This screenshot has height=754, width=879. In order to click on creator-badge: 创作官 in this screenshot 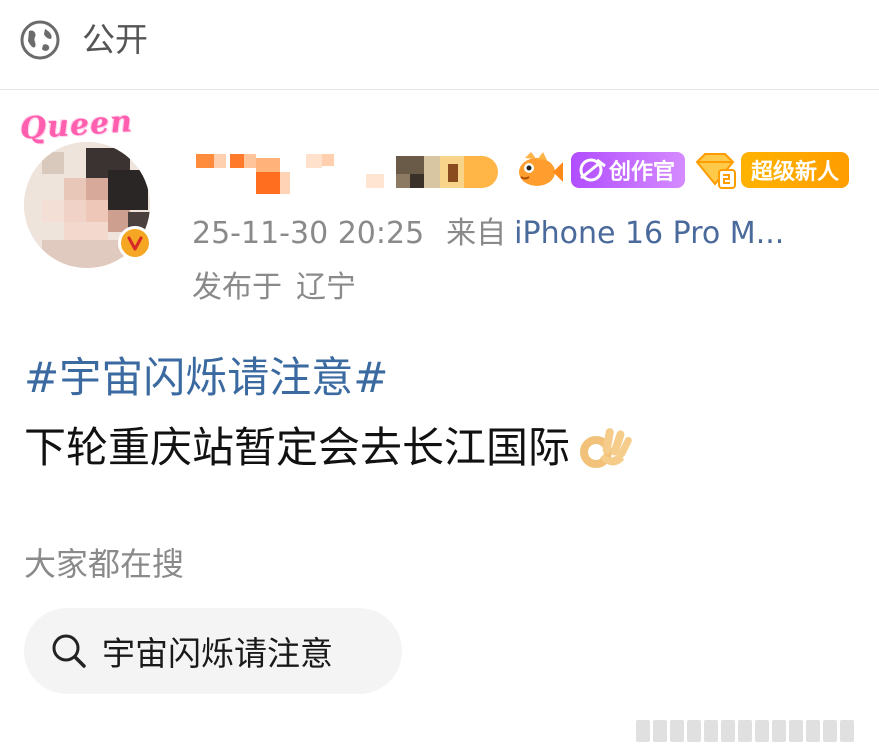, I will do `click(628, 170)`.